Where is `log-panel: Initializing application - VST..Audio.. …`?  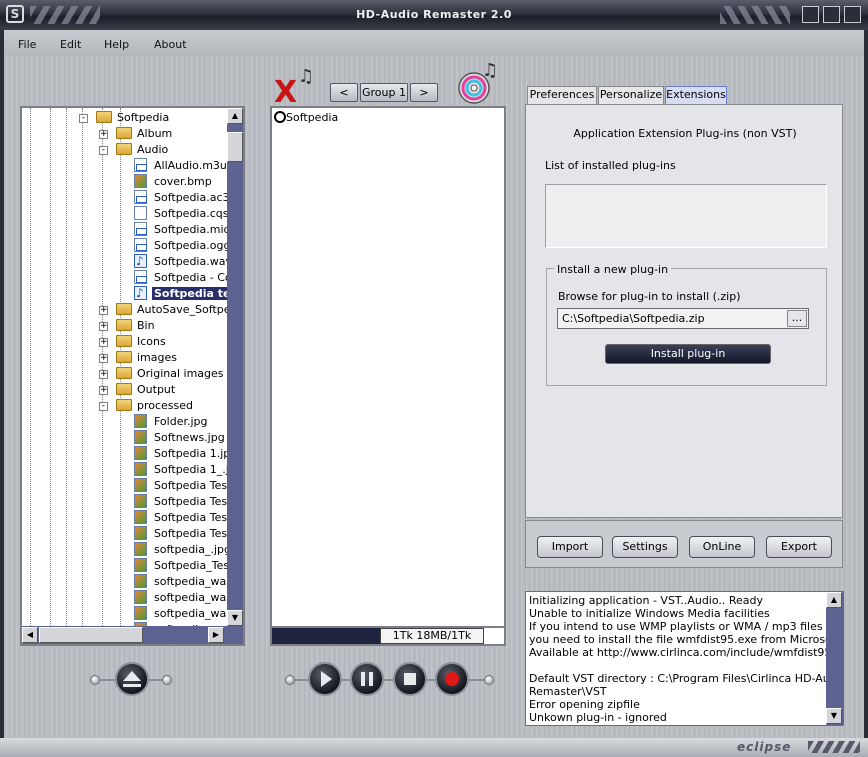
log-panel: Initializing application - VST..Audio.. … is located at coordinates (684, 658).